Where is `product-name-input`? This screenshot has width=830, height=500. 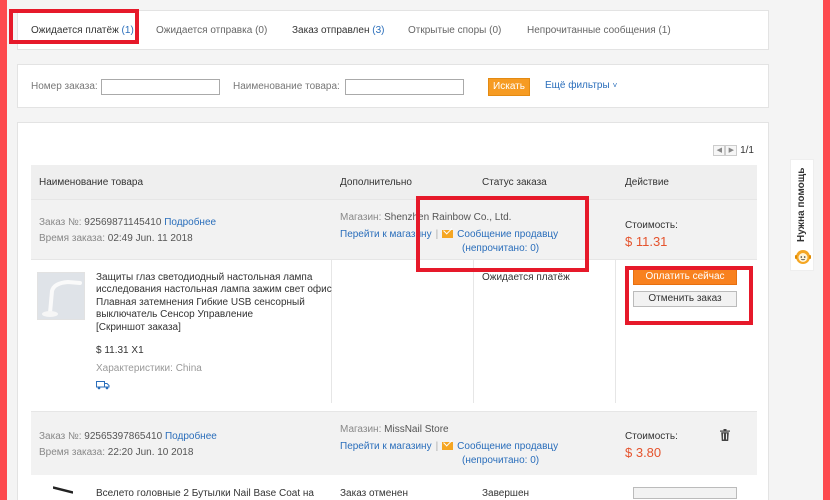
product-name-input is located at coordinates (404, 87).